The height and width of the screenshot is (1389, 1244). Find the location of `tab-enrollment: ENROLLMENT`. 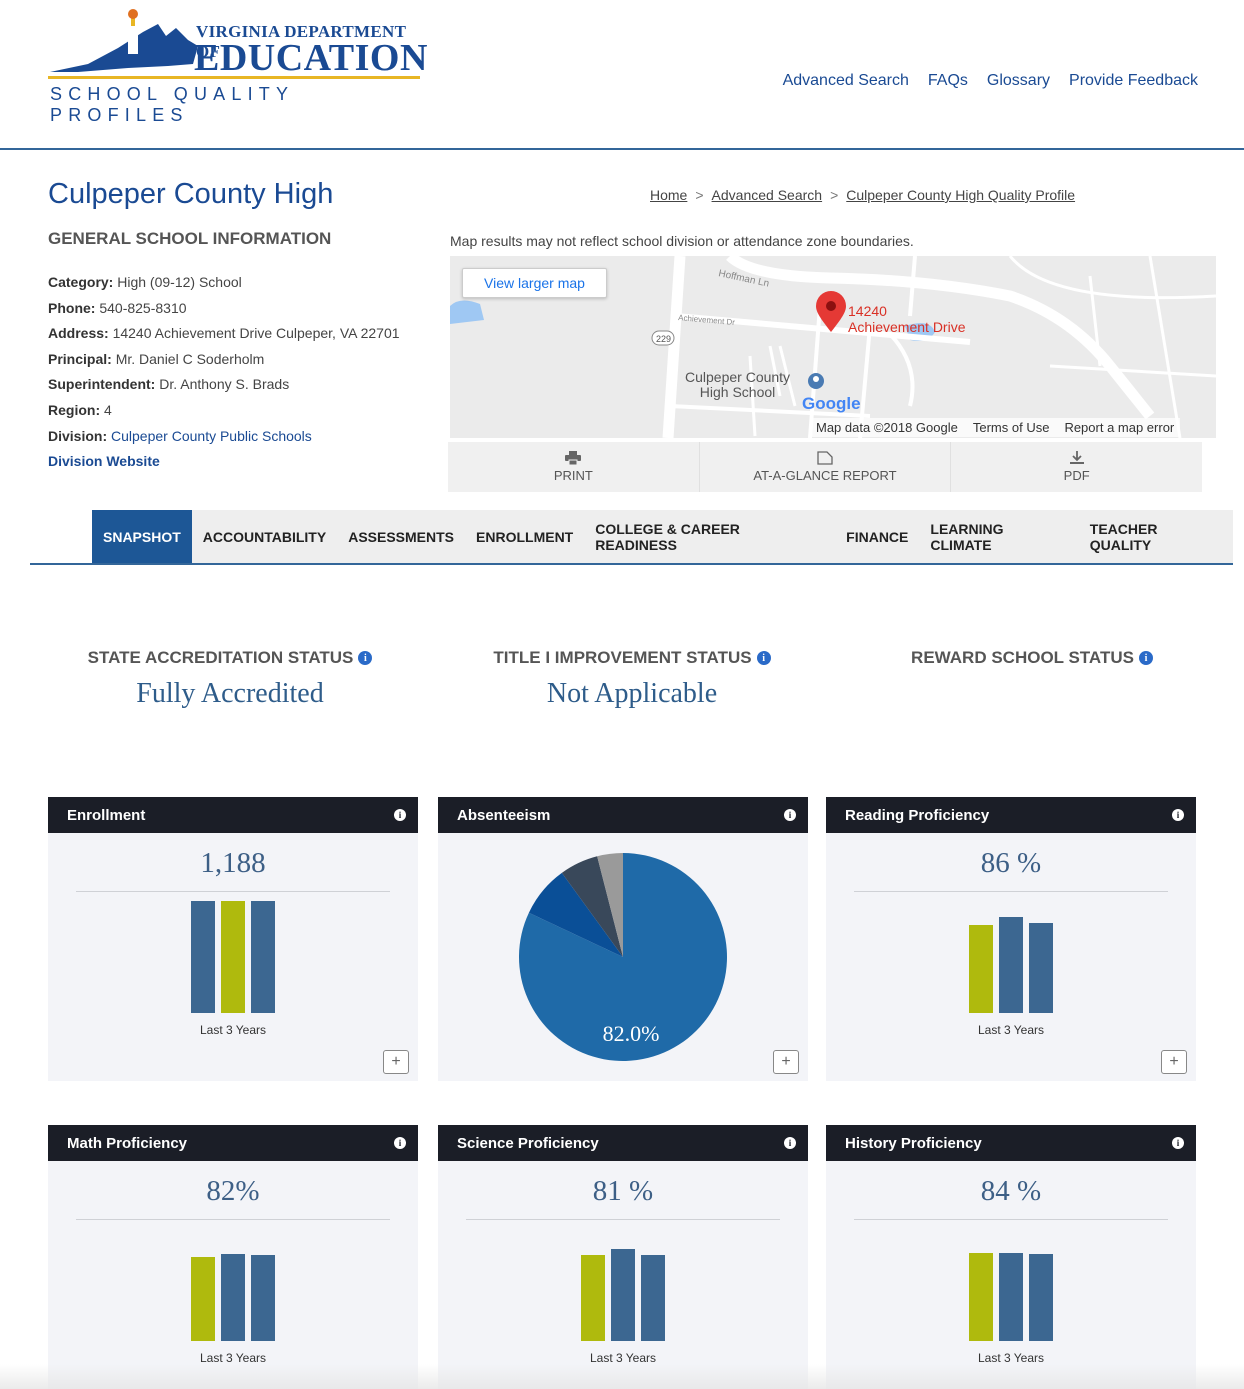

tab-enrollment: ENROLLMENT is located at coordinates (524, 536).